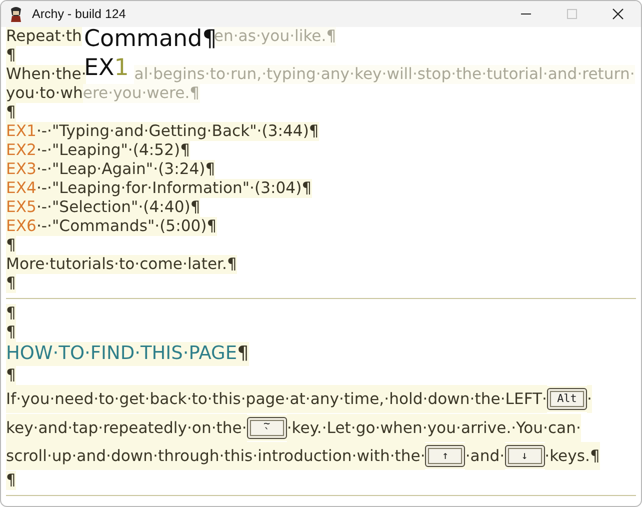 The image size is (642, 507). I want to click on app-icon, so click(16, 14).